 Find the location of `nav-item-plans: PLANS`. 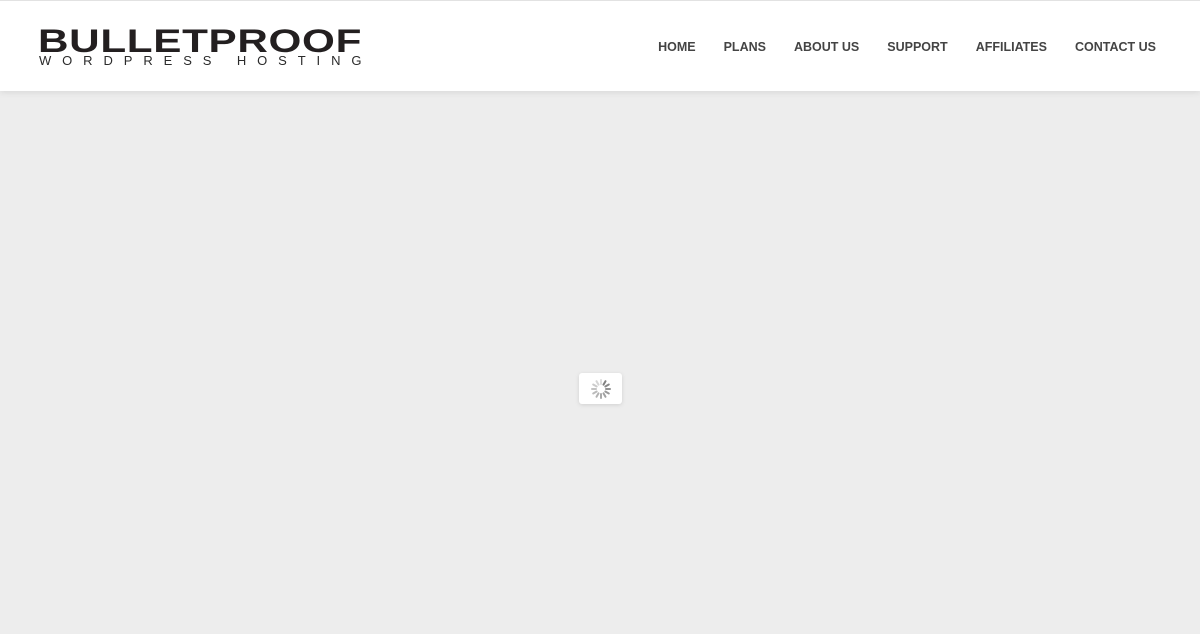

nav-item-plans: PLANS is located at coordinates (745, 47).